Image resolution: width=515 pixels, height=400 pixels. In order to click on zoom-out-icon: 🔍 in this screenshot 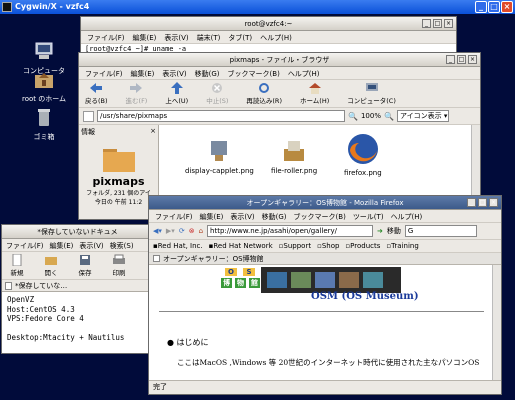, I will do `click(353, 116)`.